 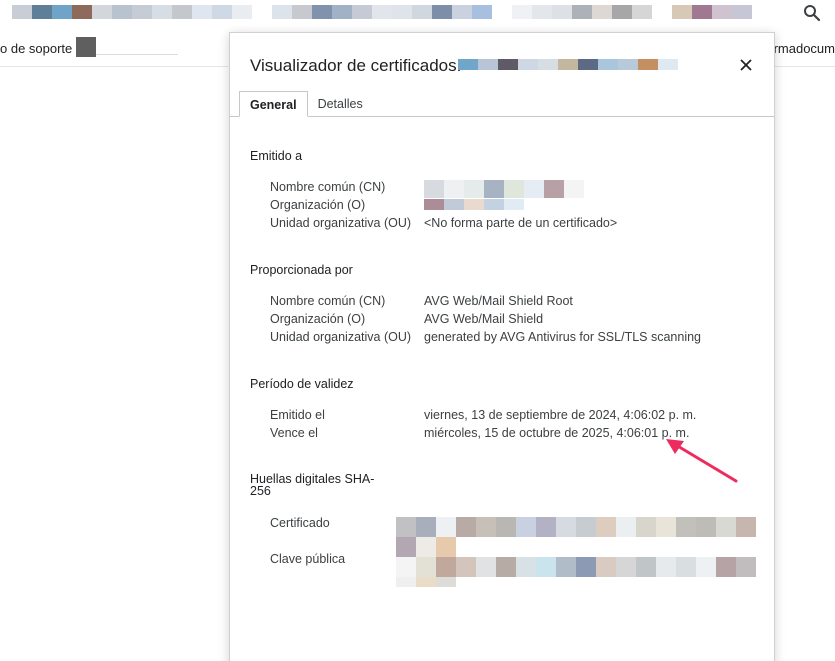 What do you see at coordinates (812, 13) in the screenshot?
I see `search-icon` at bounding box center [812, 13].